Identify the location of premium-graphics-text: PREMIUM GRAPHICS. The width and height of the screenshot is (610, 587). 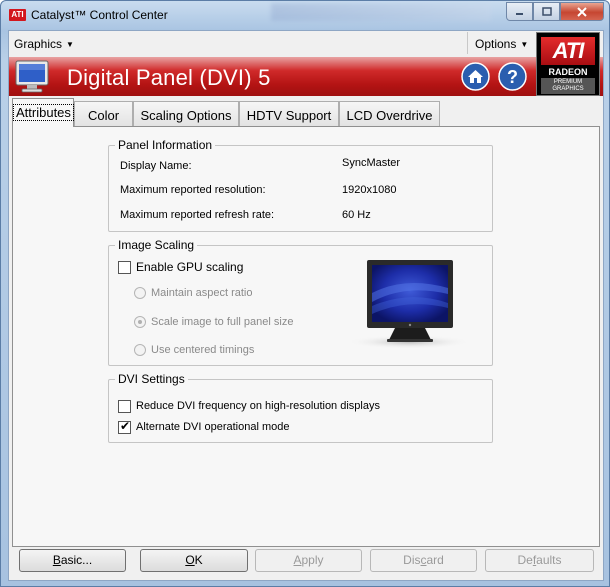
(568, 86).